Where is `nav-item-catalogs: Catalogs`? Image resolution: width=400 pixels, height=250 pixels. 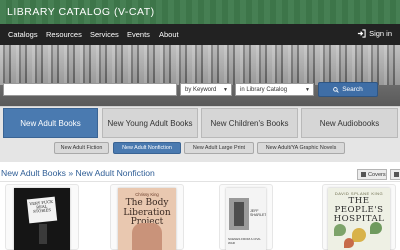
nav-item-catalogs: Catalogs is located at coordinates (23, 34).